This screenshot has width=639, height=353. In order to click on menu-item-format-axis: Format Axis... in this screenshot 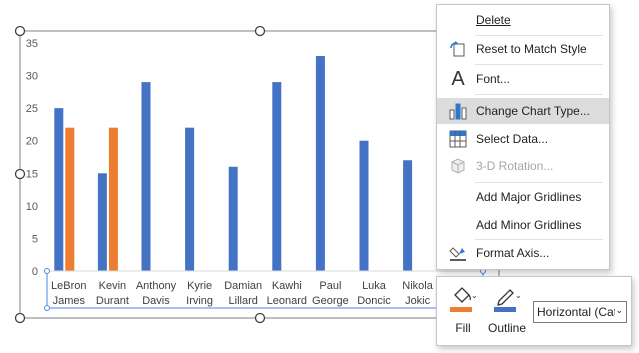, I will do `click(523, 253)`.